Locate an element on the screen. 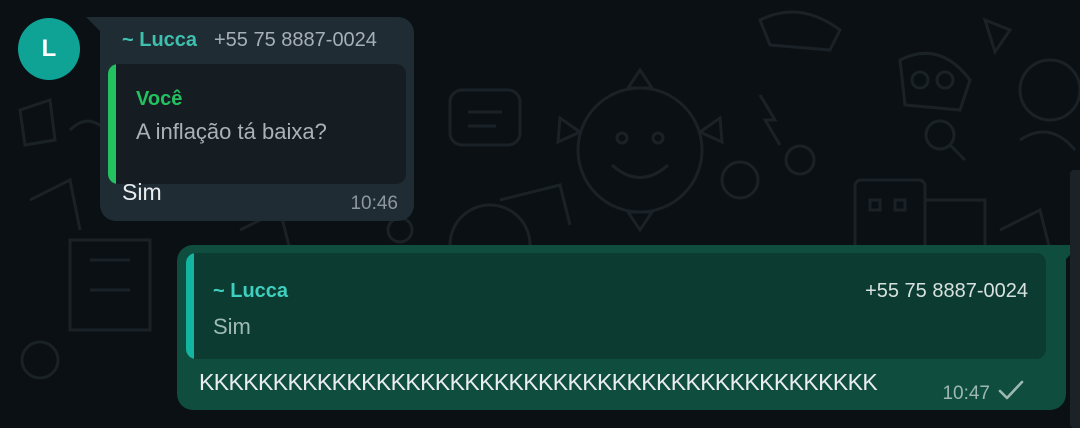  quoted-text: Sim is located at coordinates (232, 326).